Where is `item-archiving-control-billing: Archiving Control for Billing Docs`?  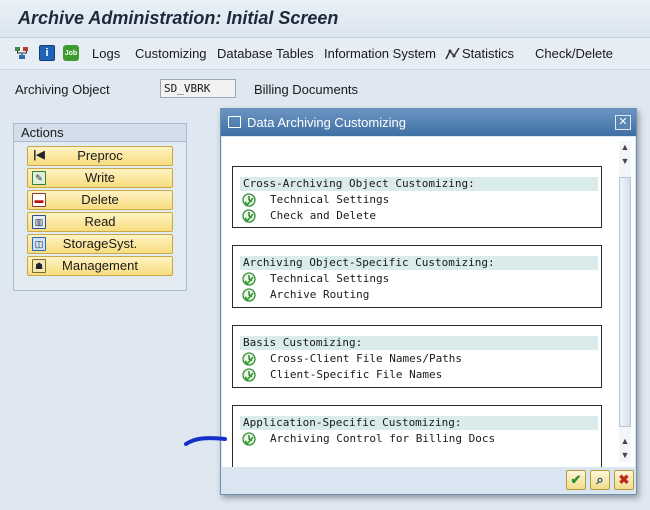 item-archiving-control-billing: Archiving Control for Billing Docs is located at coordinates (415, 439).